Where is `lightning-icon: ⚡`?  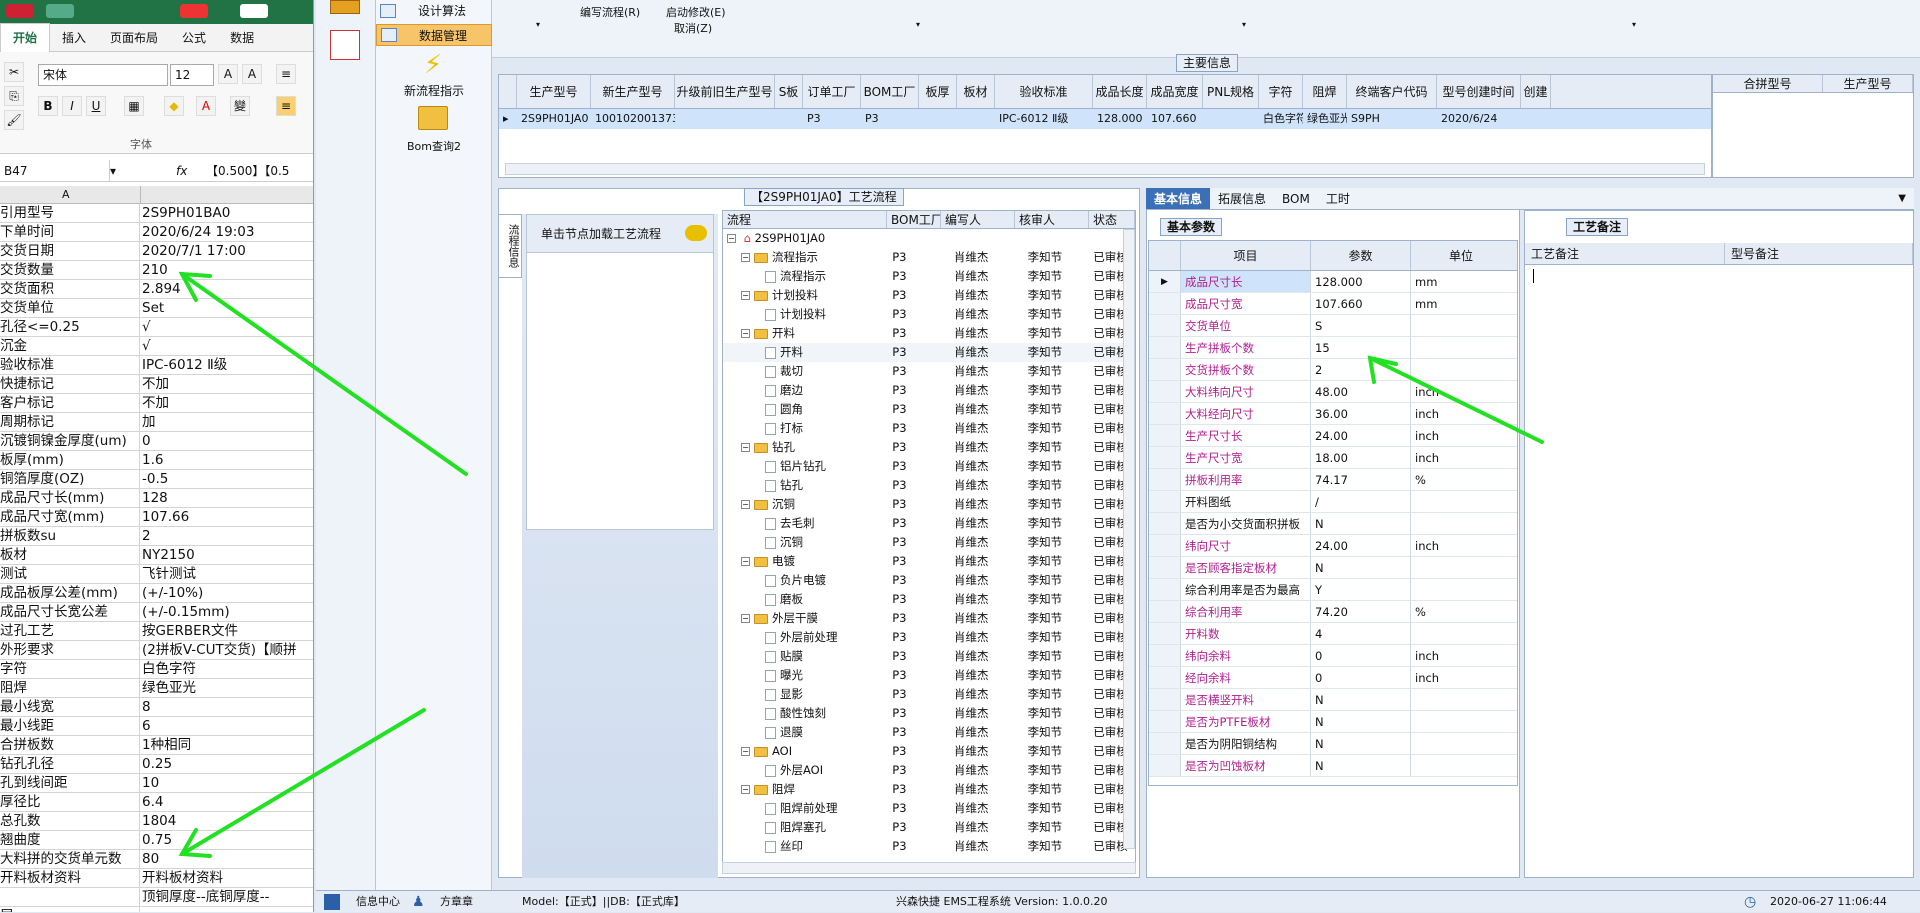
lightning-icon: ⚡ is located at coordinates (433, 65).